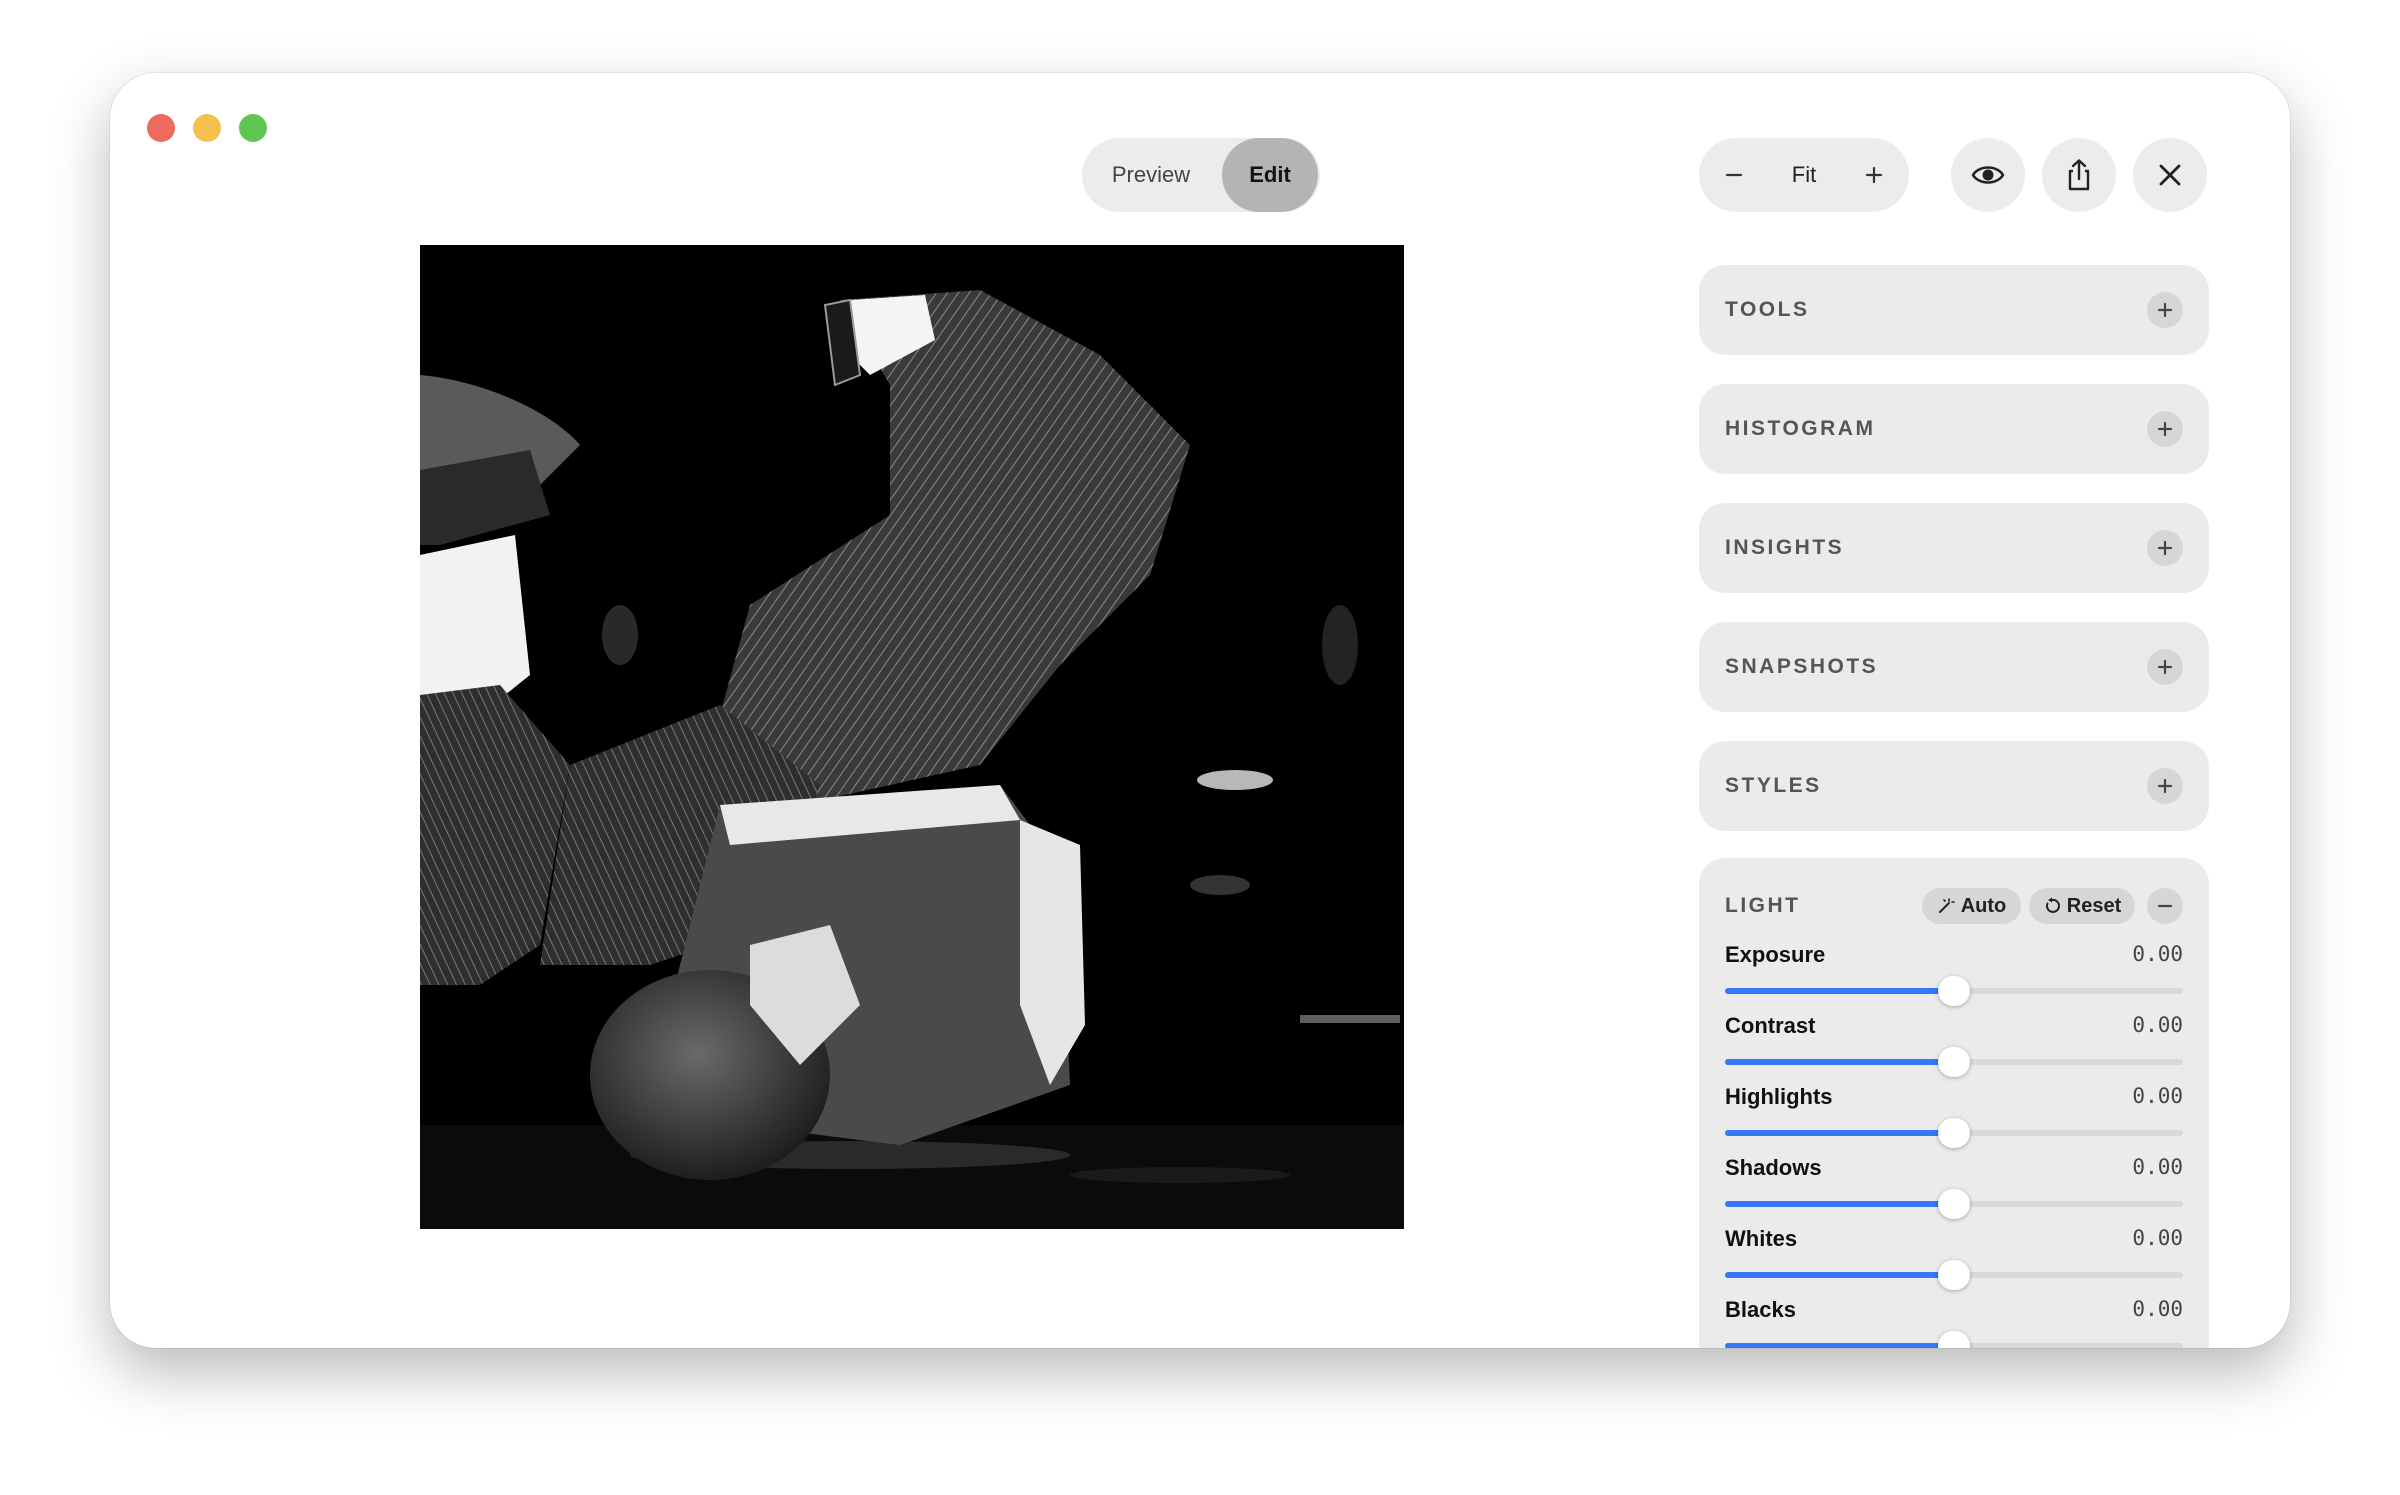 The height and width of the screenshot is (1495, 2400). Describe the element at coordinates (2052, 905) in the screenshot. I see `reset-icon` at that location.